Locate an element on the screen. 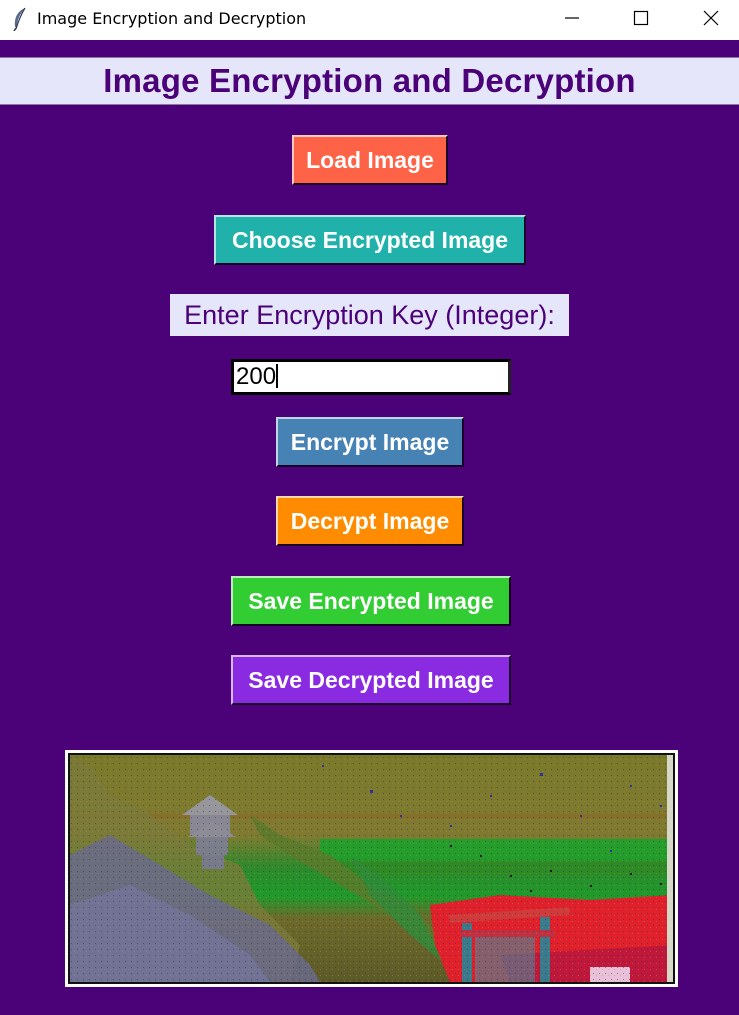  heading-band: Image Encryption and Decryption is located at coordinates (369, 81).